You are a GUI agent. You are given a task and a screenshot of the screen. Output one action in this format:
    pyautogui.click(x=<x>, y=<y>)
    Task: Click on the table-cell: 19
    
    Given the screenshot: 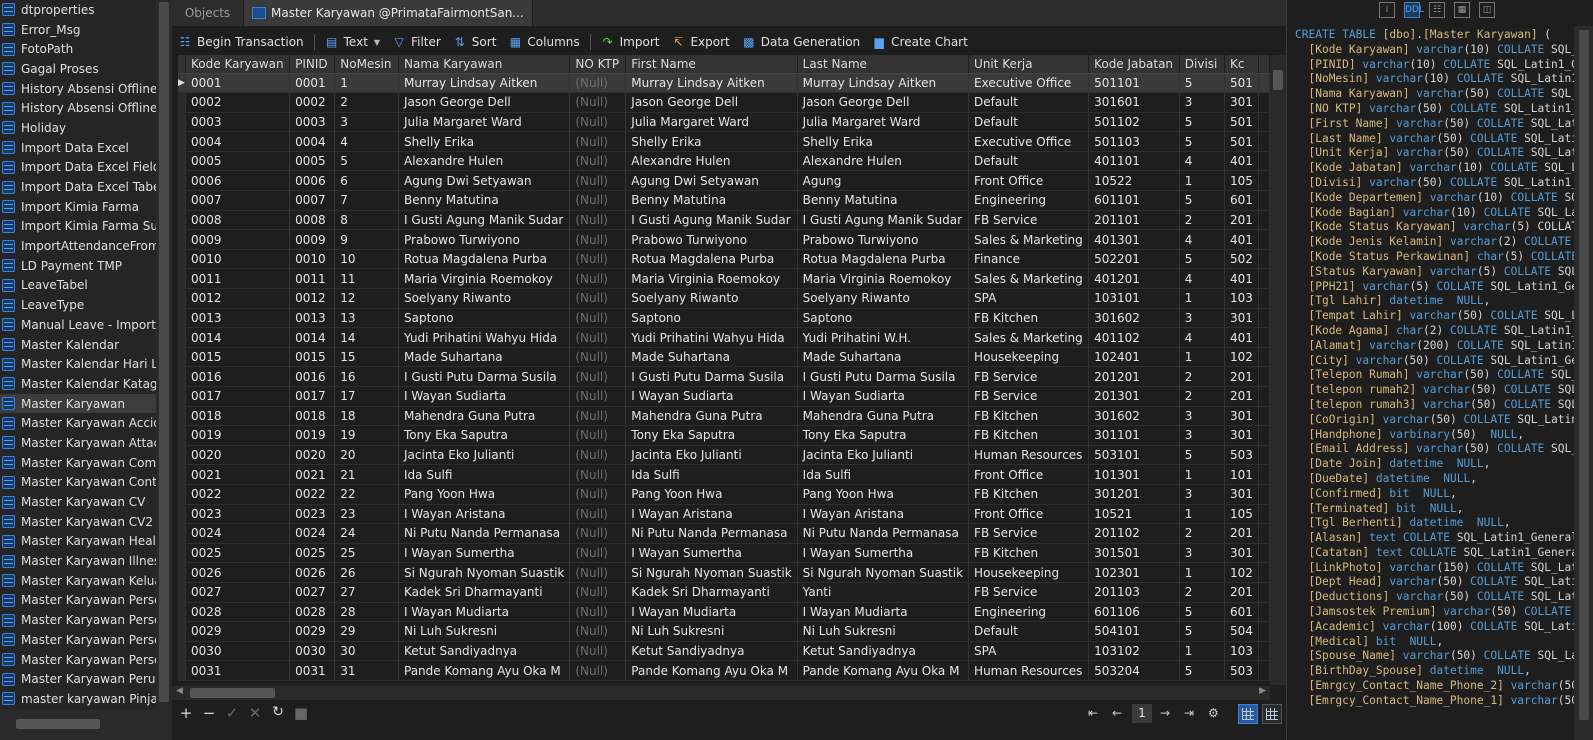 What is the action you would take?
    pyautogui.click(x=366, y=435)
    